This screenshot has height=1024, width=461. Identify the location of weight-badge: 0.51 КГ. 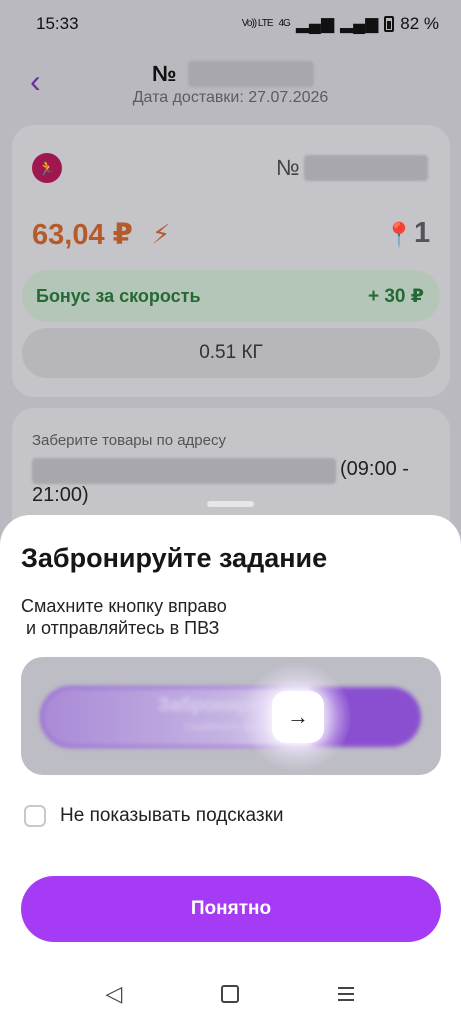
(231, 353).